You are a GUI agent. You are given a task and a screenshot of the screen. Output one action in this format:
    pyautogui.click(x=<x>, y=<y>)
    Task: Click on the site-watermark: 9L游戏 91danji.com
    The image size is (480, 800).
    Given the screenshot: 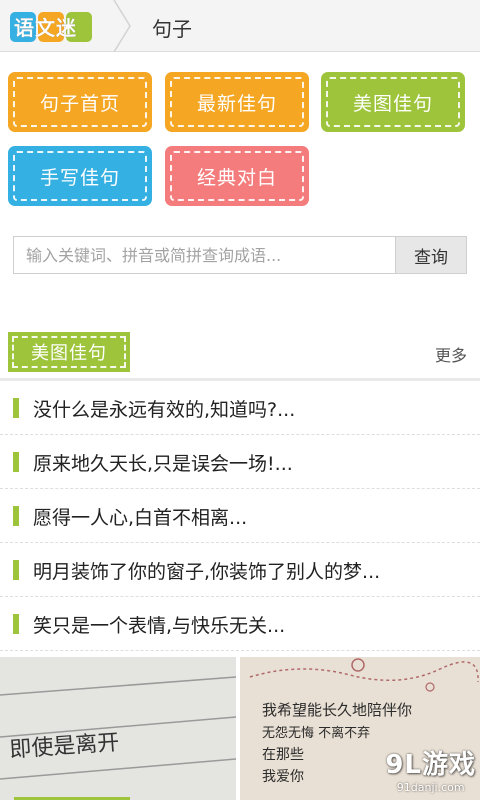 What is the action you would take?
    pyautogui.click(x=430, y=769)
    